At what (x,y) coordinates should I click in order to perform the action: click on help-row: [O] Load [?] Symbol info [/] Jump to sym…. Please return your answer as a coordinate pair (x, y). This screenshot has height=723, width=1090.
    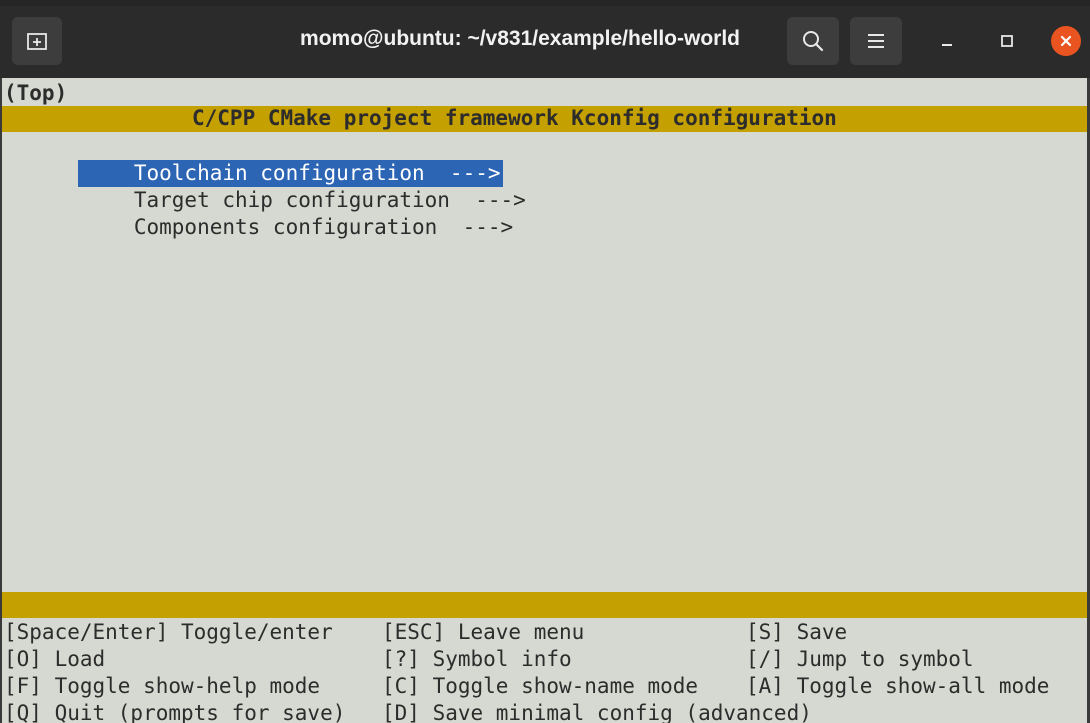
    Looking at the image, I should click on (489, 659).